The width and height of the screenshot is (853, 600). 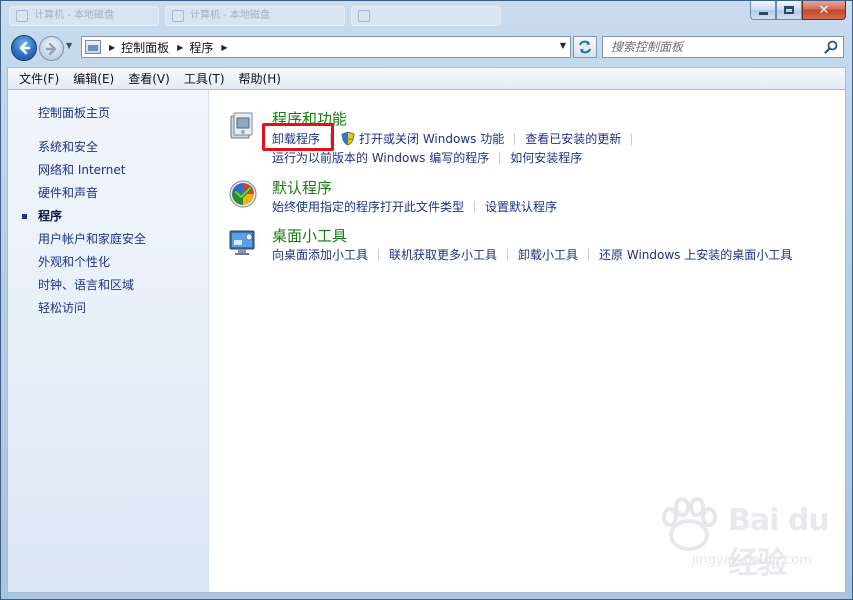 What do you see at coordinates (563, 45) in the screenshot?
I see `chevron-down-icon: ▼` at bounding box center [563, 45].